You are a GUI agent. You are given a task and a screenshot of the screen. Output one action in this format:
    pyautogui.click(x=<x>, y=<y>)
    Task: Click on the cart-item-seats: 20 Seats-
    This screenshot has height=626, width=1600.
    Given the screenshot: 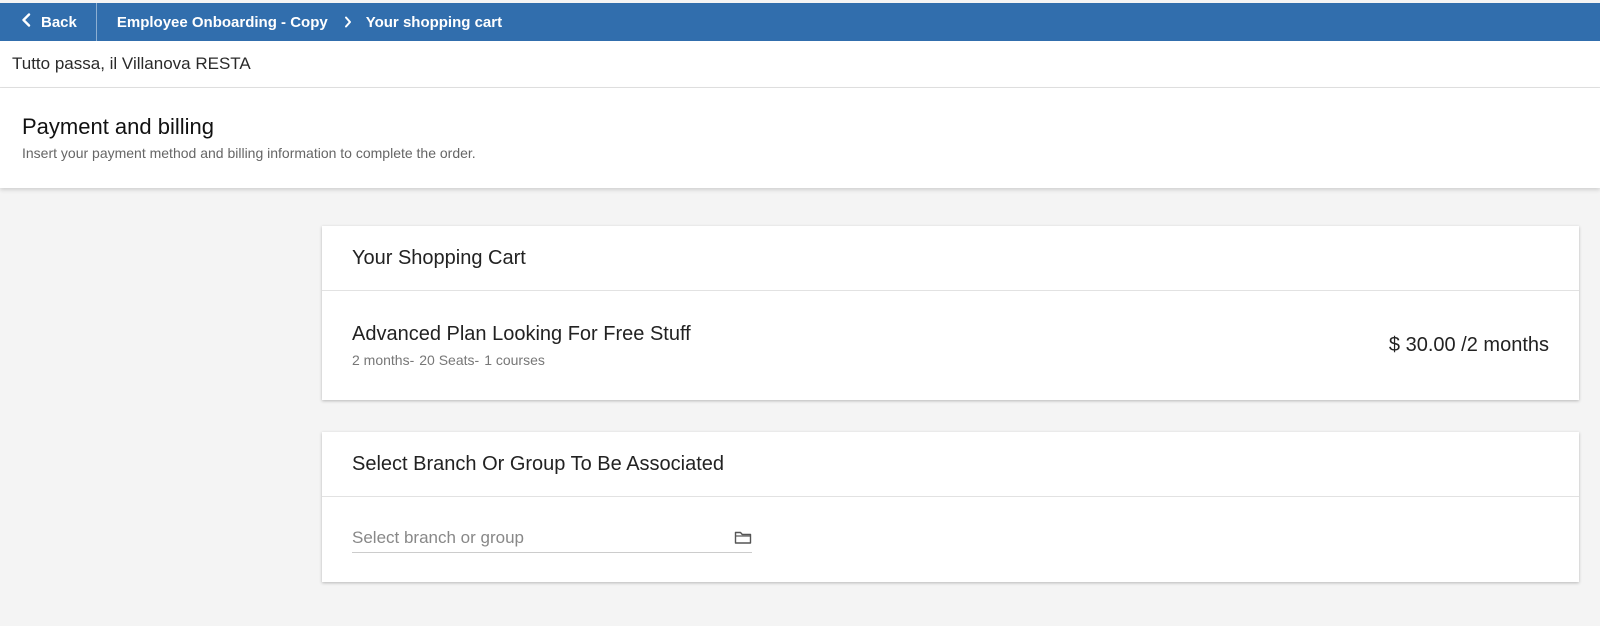 What is the action you would take?
    pyautogui.click(x=449, y=359)
    